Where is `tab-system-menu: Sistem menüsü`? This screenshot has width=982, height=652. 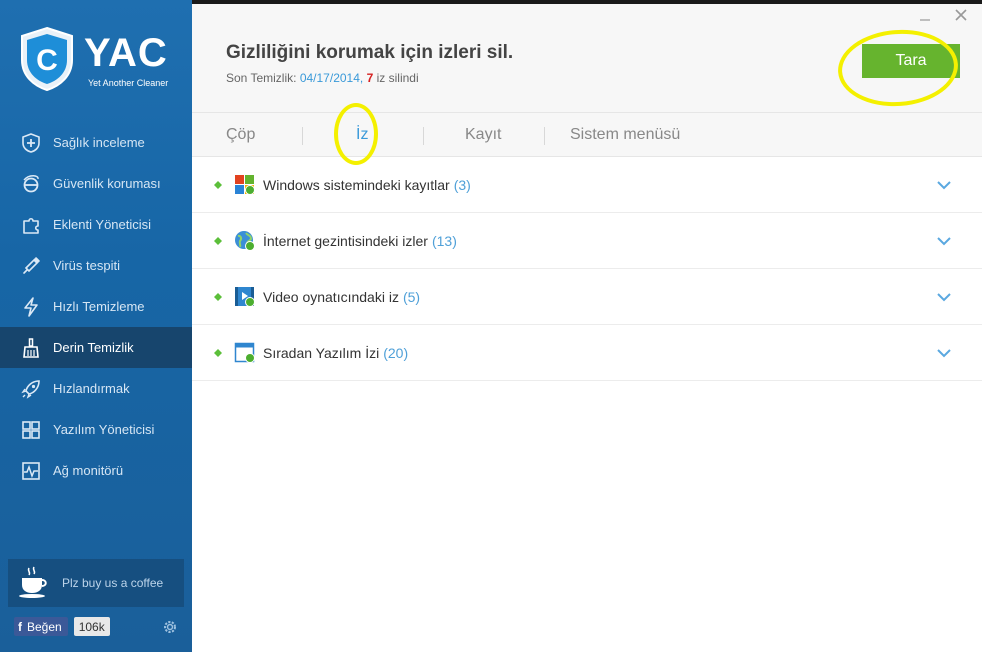 tab-system-menu: Sistem menüsü is located at coordinates (625, 135).